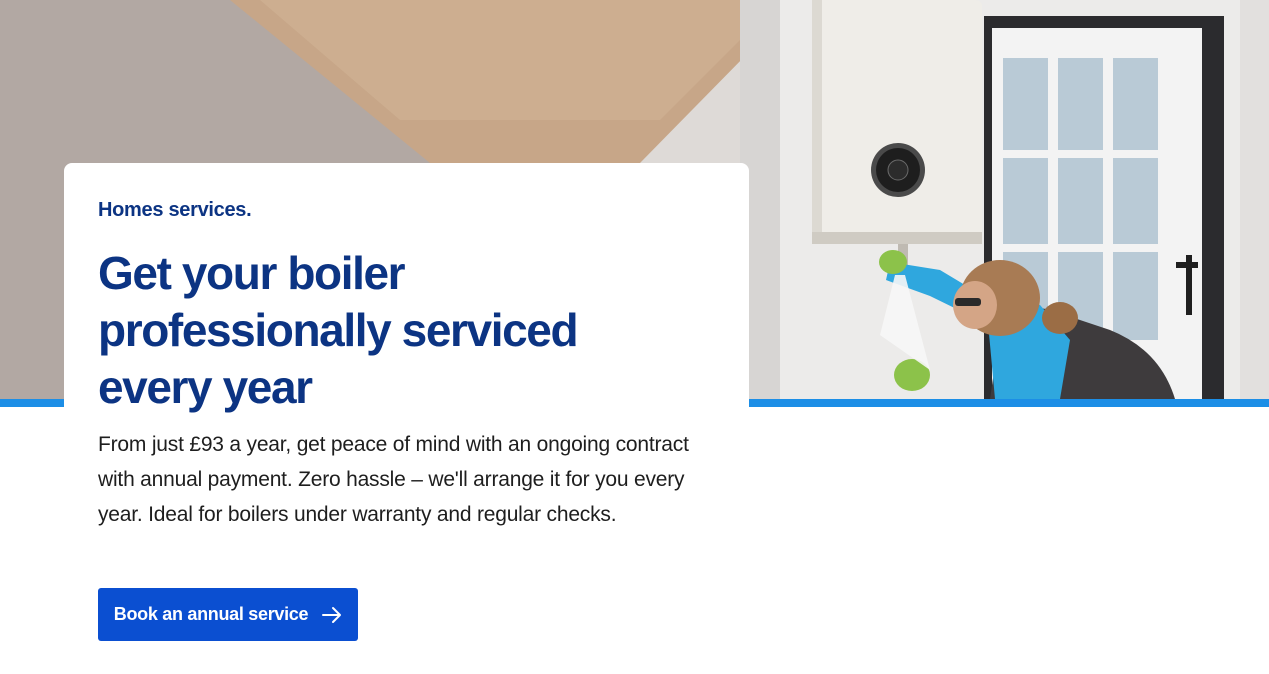 The height and width of the screenshot is (674, 1269). I want to click on book-annual-service-button: Book an annual service, so click(228, 614).